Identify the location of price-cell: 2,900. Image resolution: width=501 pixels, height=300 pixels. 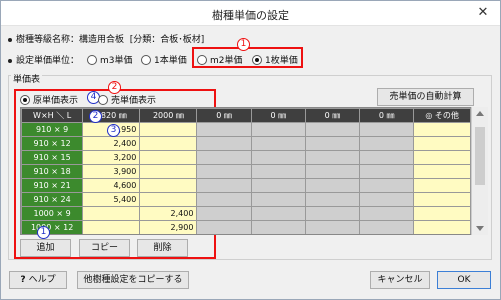
(168, 227).